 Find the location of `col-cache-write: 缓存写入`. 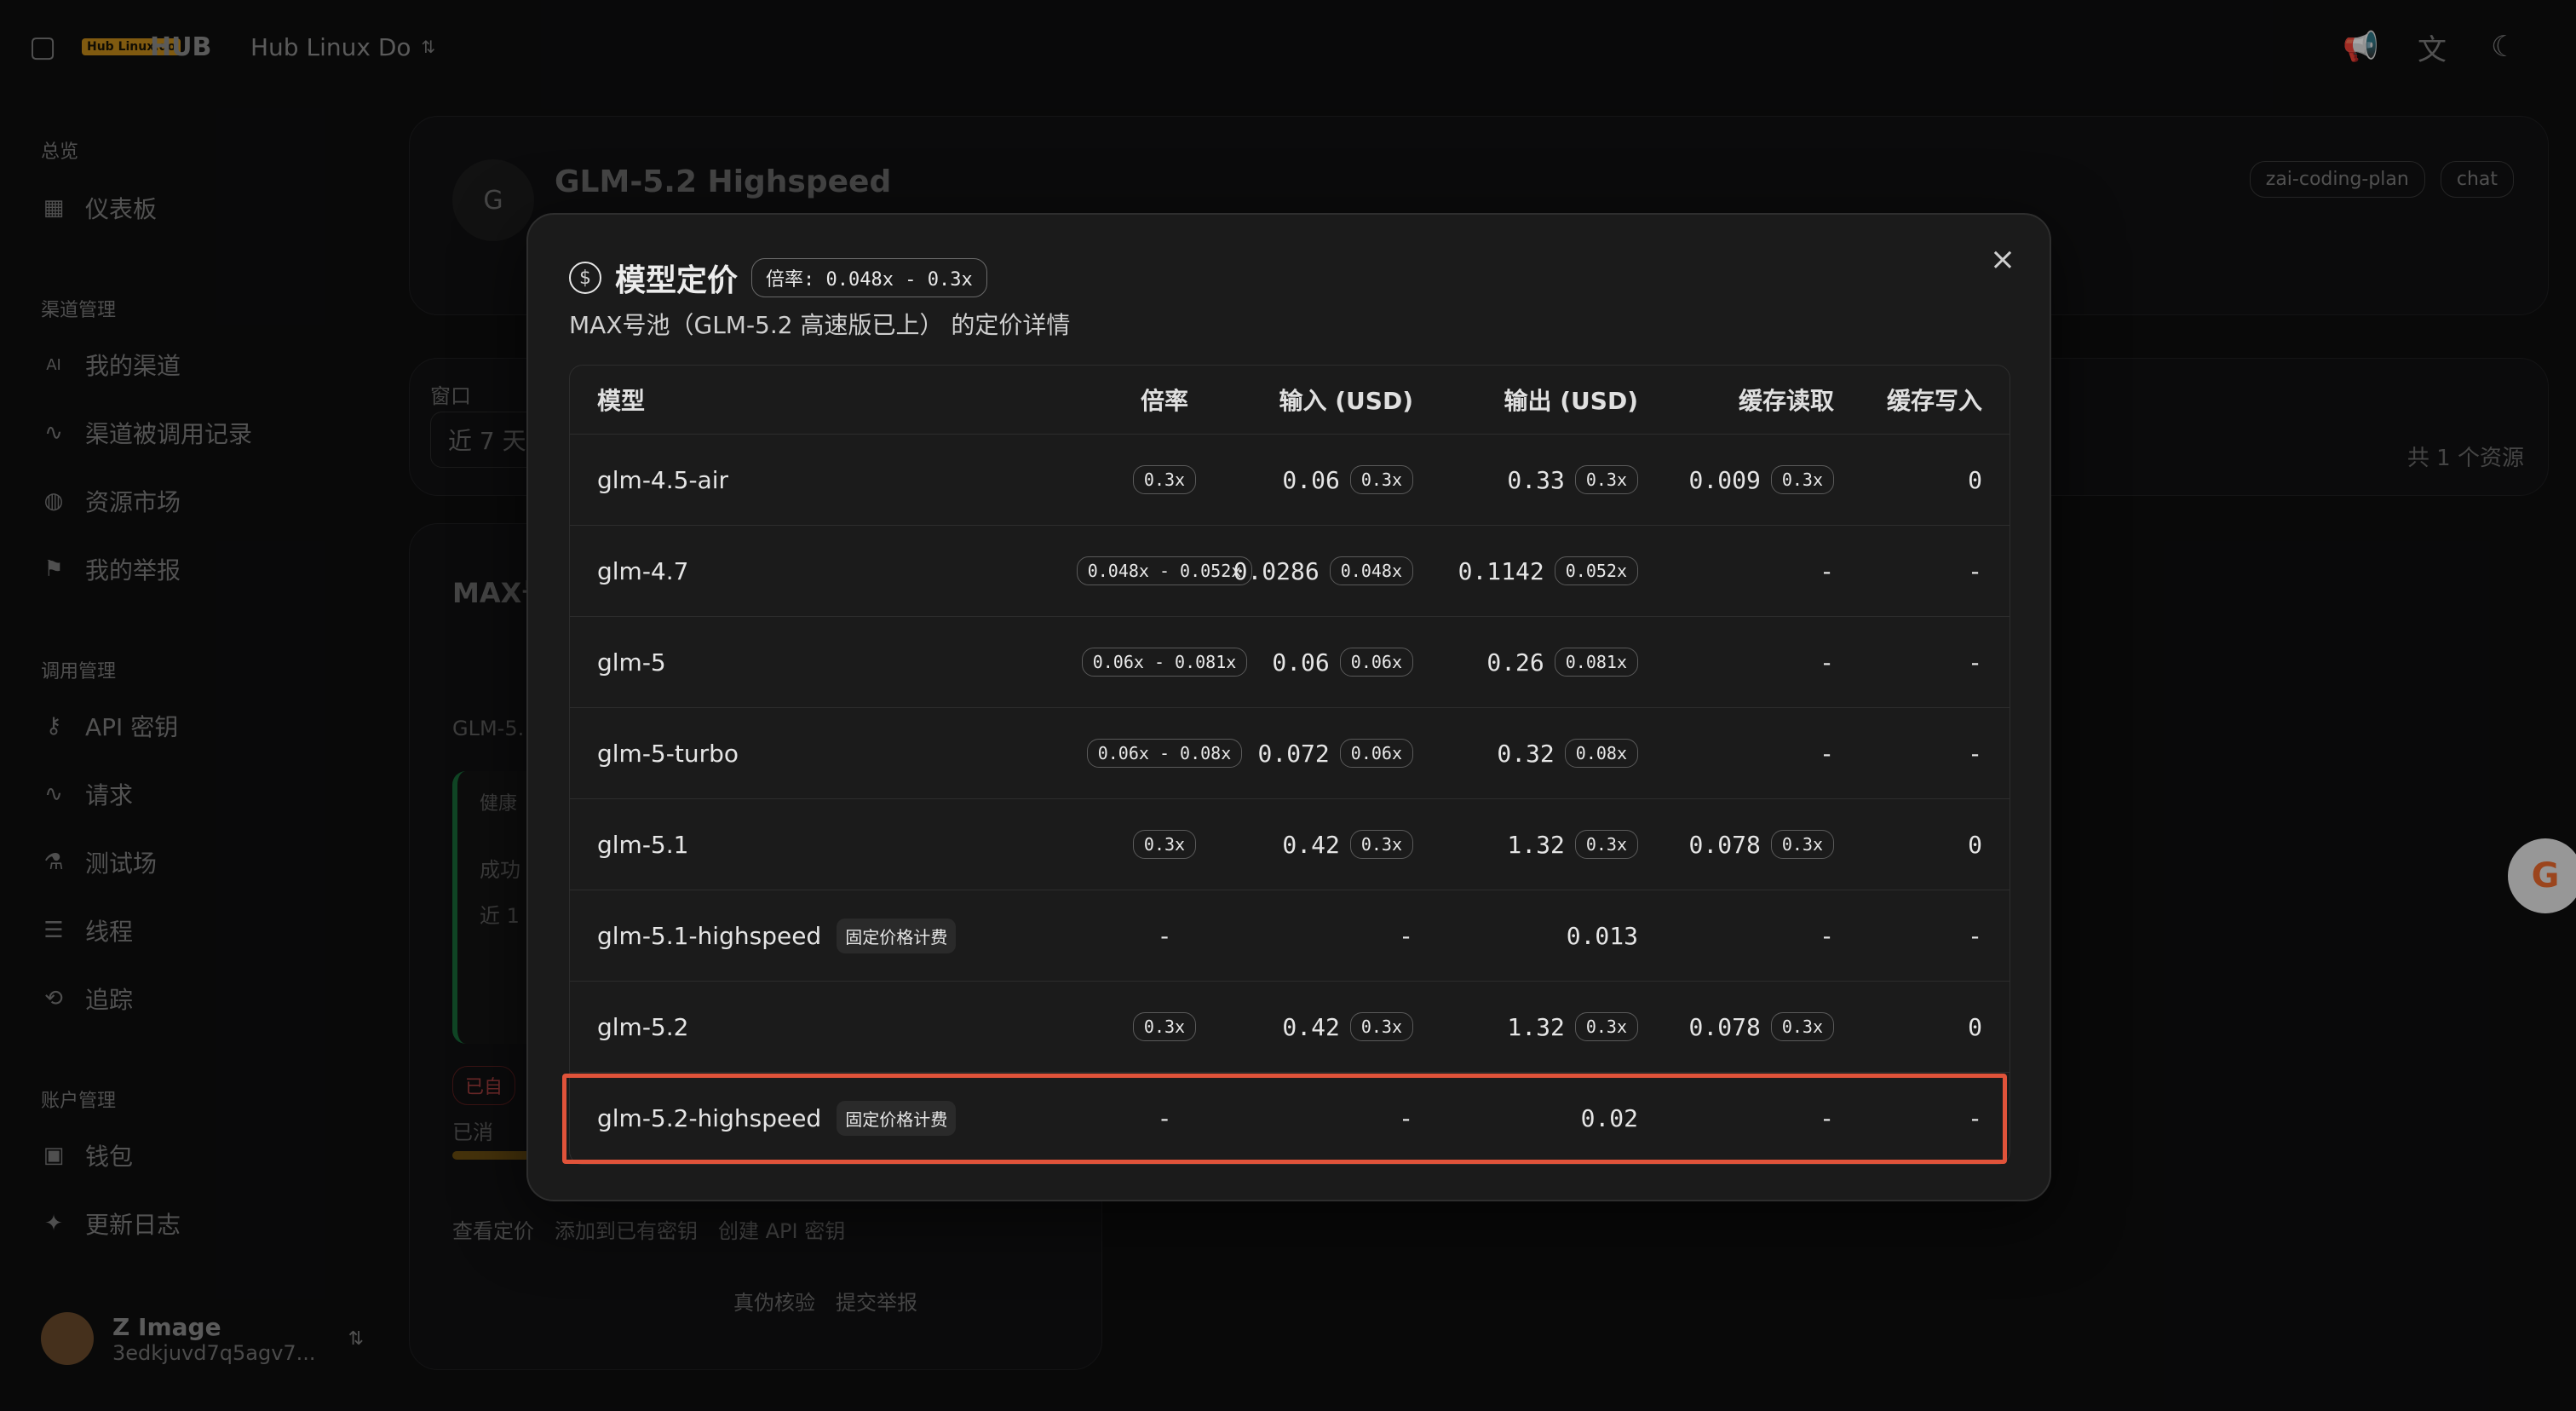

col-cache-write: 缓存写入 is located at coordinates (1934, 401).